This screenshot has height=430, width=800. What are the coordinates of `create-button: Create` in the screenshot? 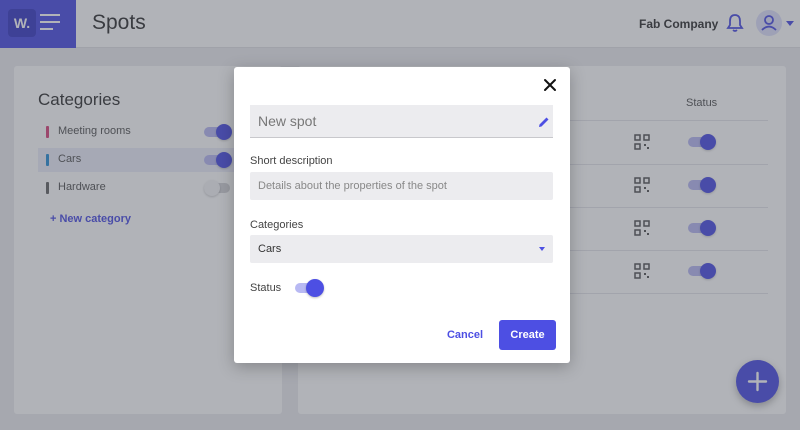 It's located at (527, 335).